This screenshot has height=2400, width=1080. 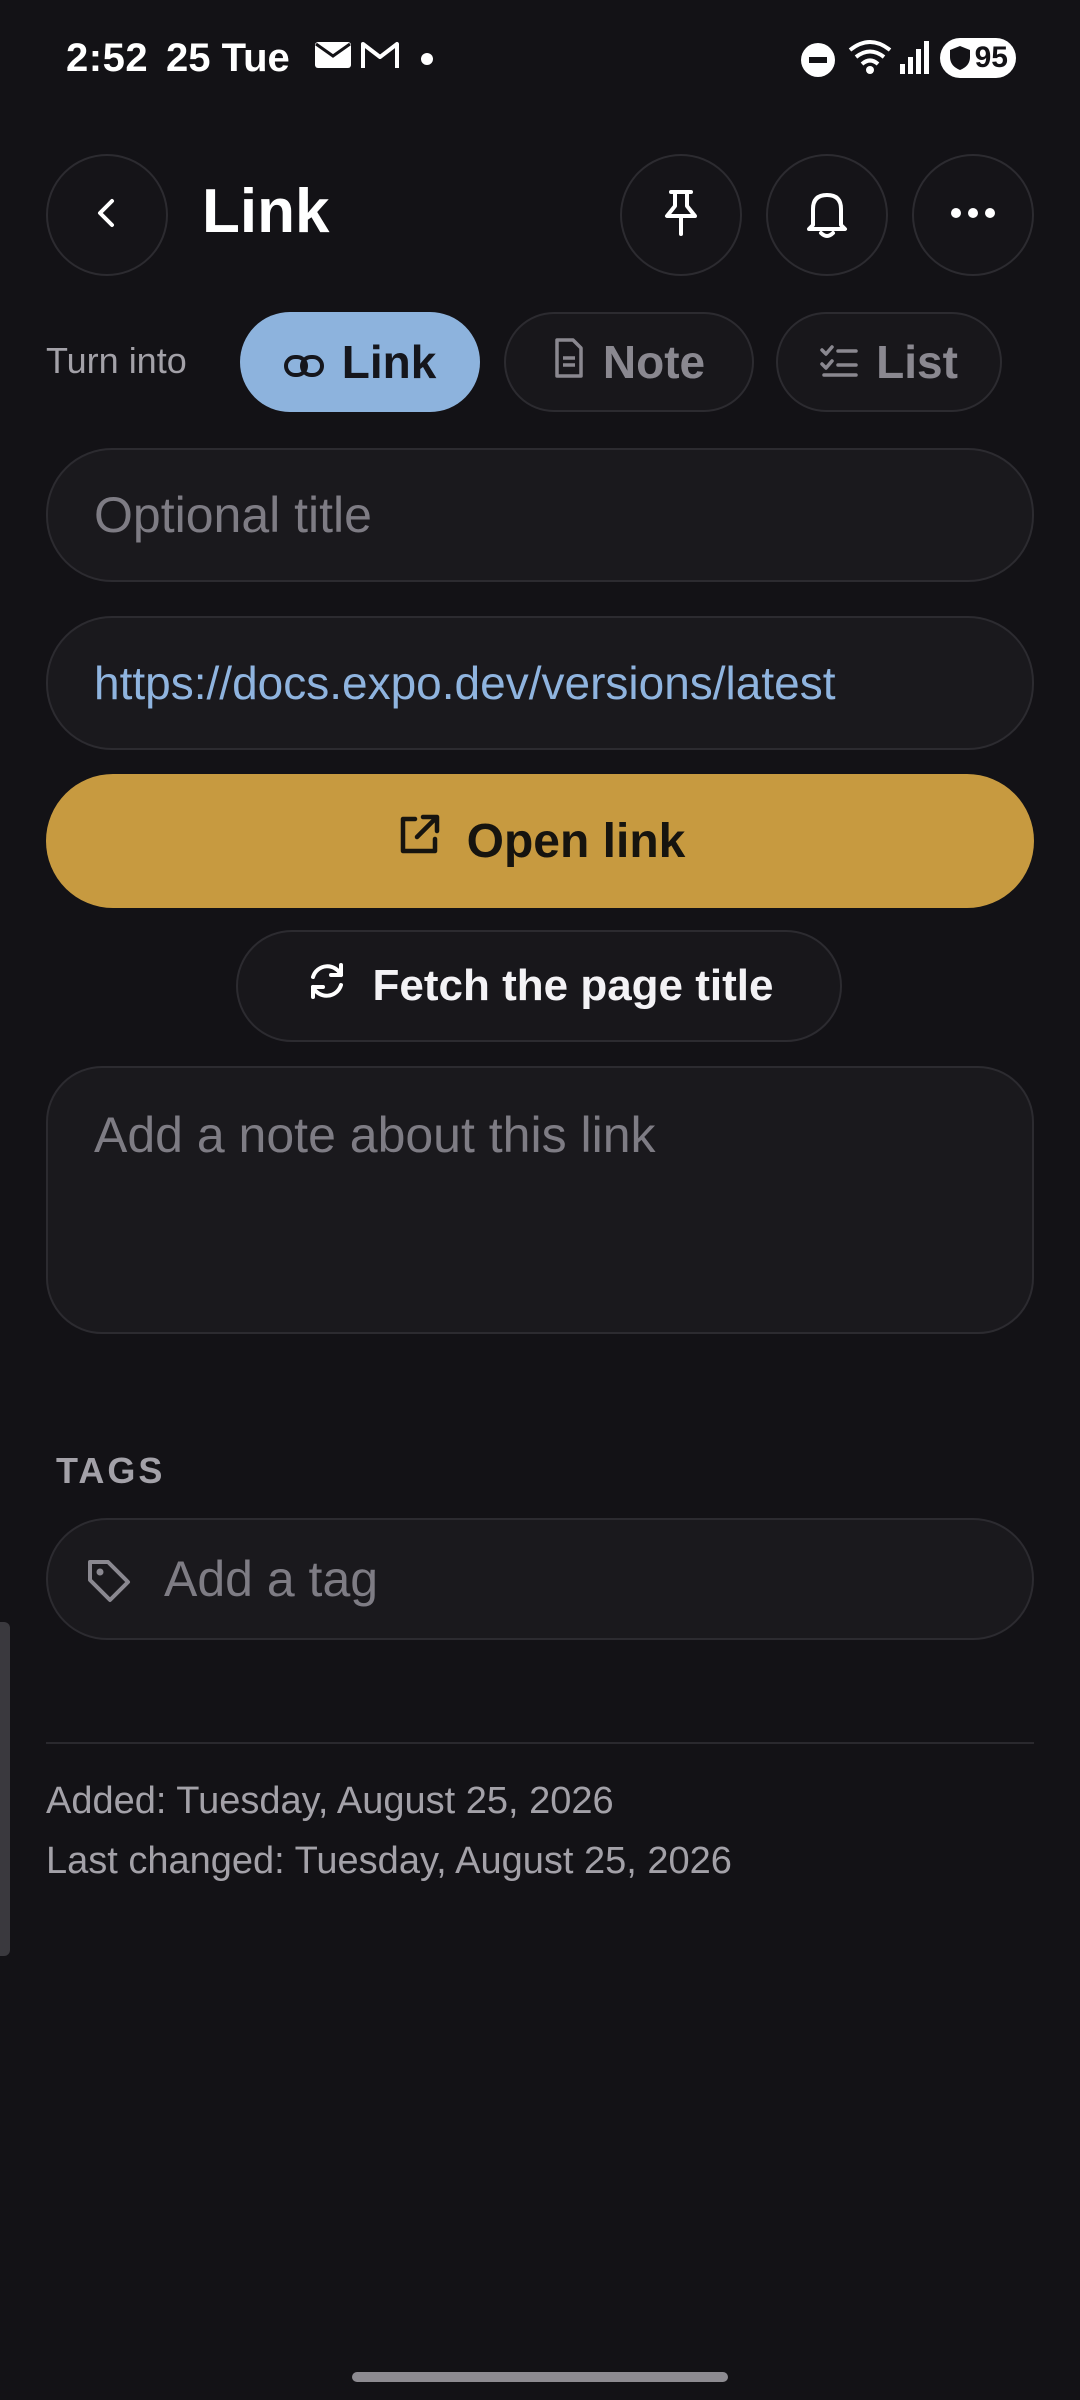 I want to click on divider, so click(x=540, y=1743).